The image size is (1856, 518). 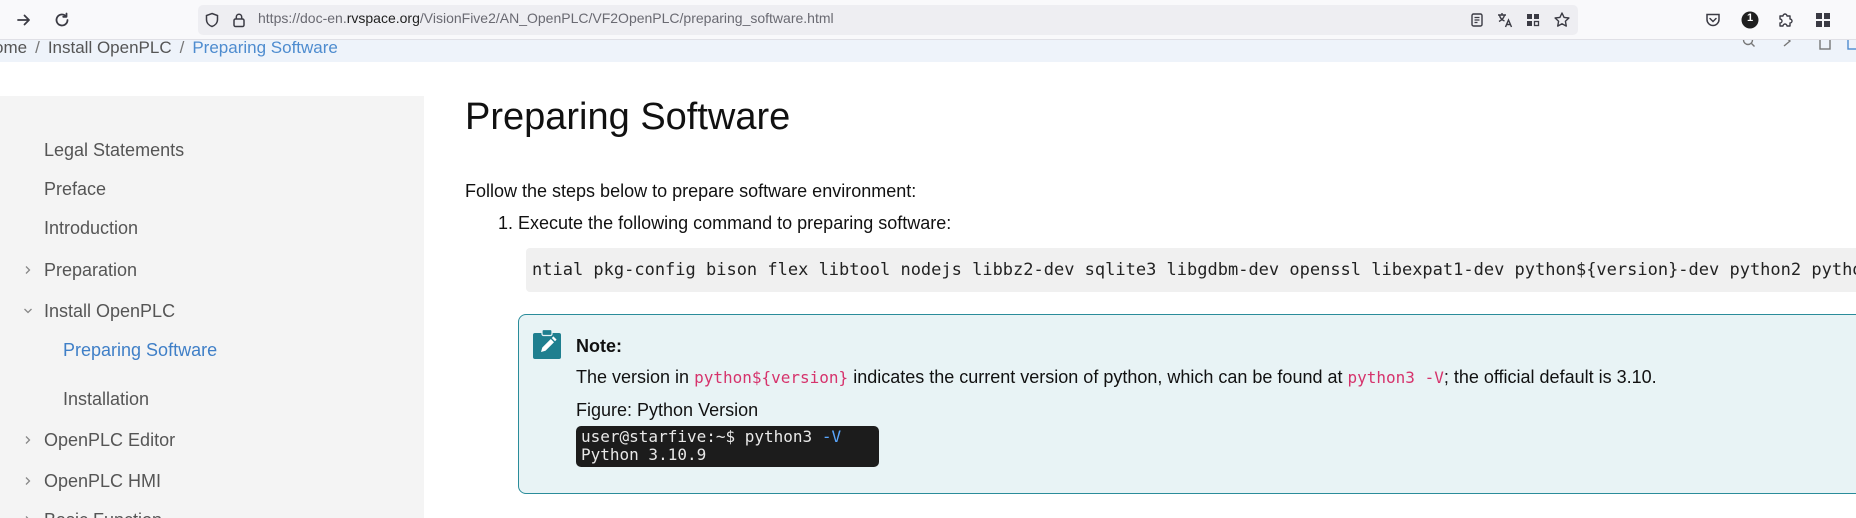 I want to click on sidebar-item-install-openplc: Install OpenPLC, so click(x=100, y=311).